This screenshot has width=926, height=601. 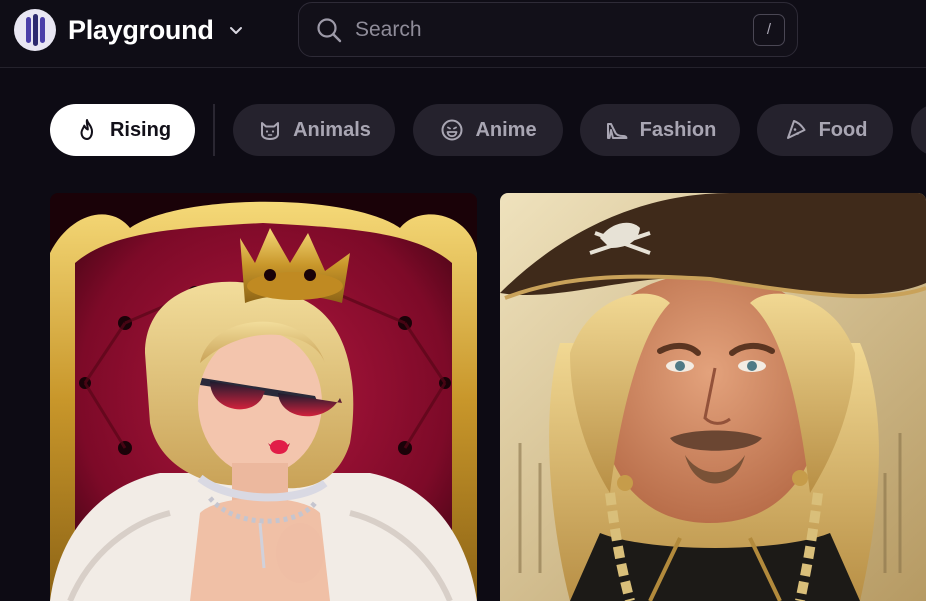 I want to click on category-label: Animals, so click(x=332, y=129).